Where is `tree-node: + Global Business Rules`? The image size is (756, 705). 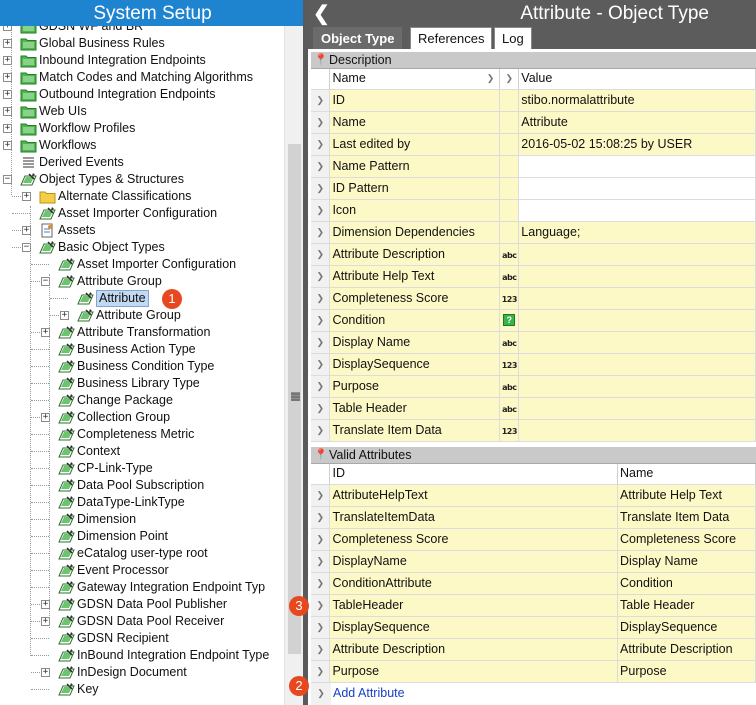
tree-node: + Global Business Rules is located at coordinates (142, 43).